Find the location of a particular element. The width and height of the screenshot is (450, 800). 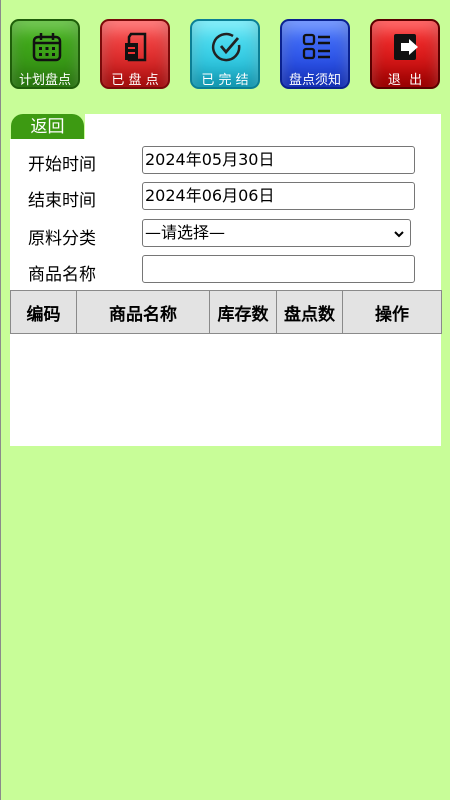

column-header-code: 编码 is located at coordinates (43, 312).